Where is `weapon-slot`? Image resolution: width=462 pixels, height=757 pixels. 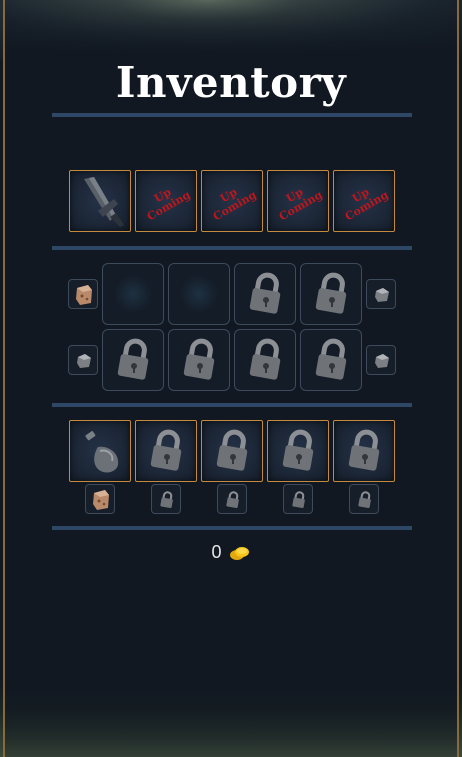
weapon-slot is located at coordinates (100, 201).